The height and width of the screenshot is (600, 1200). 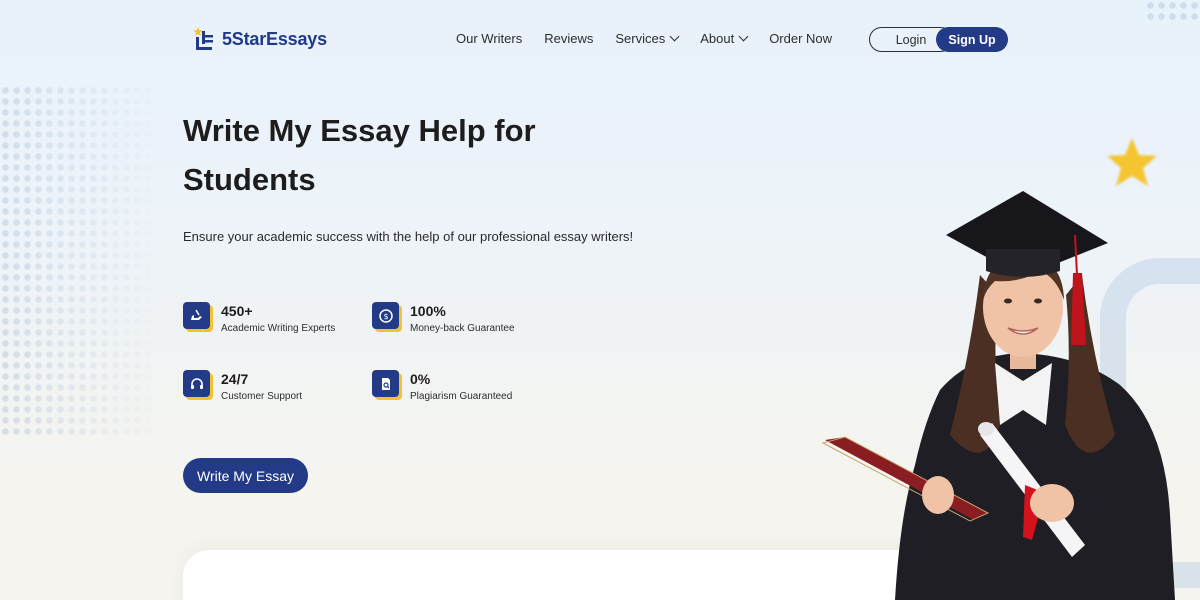 I want to click on site-logo: 5StarEssays, so click(x=259, y=39).